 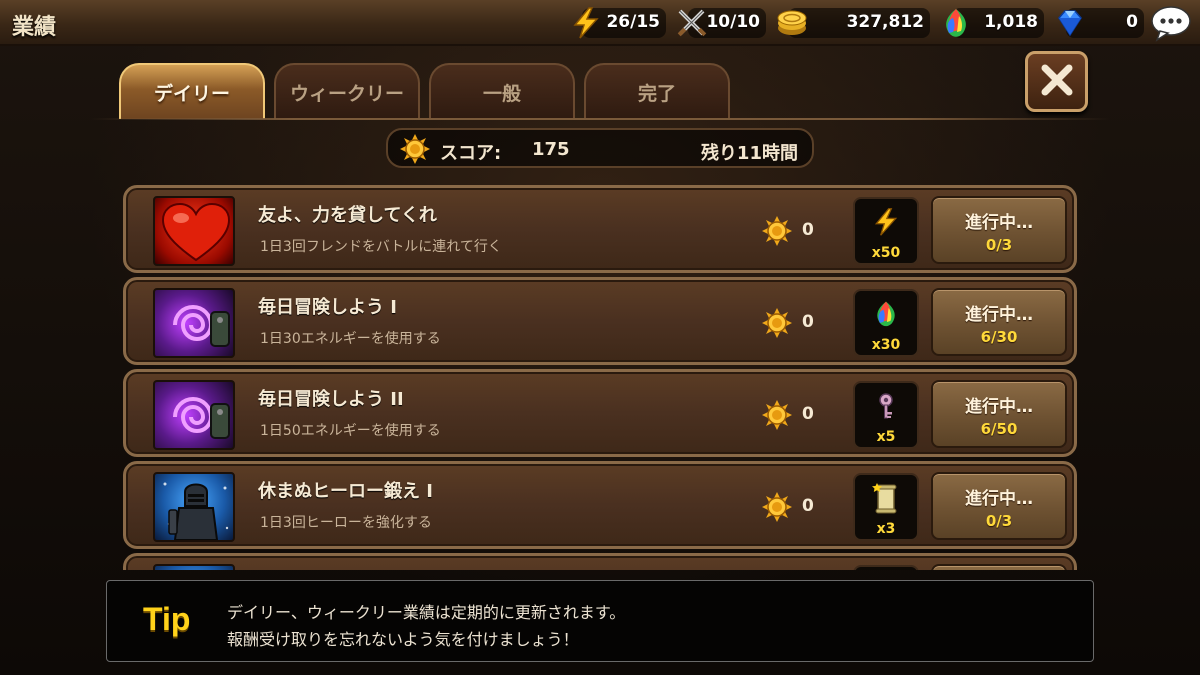 I want to click on pvp-ticket-value: 10/10, so click(x=733, y=22).